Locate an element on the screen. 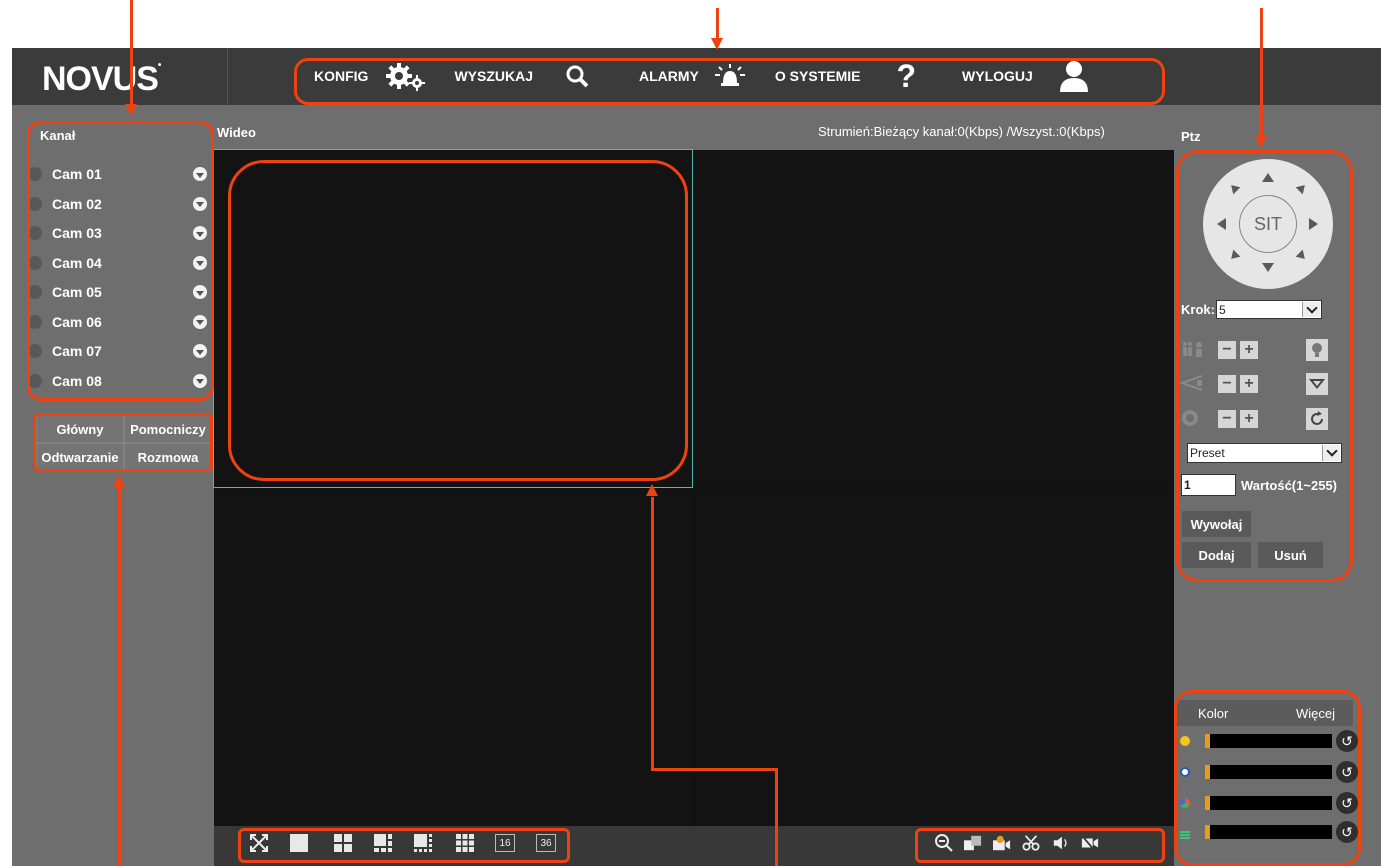  annotation-layout-box is located at coordinates (404, 845).